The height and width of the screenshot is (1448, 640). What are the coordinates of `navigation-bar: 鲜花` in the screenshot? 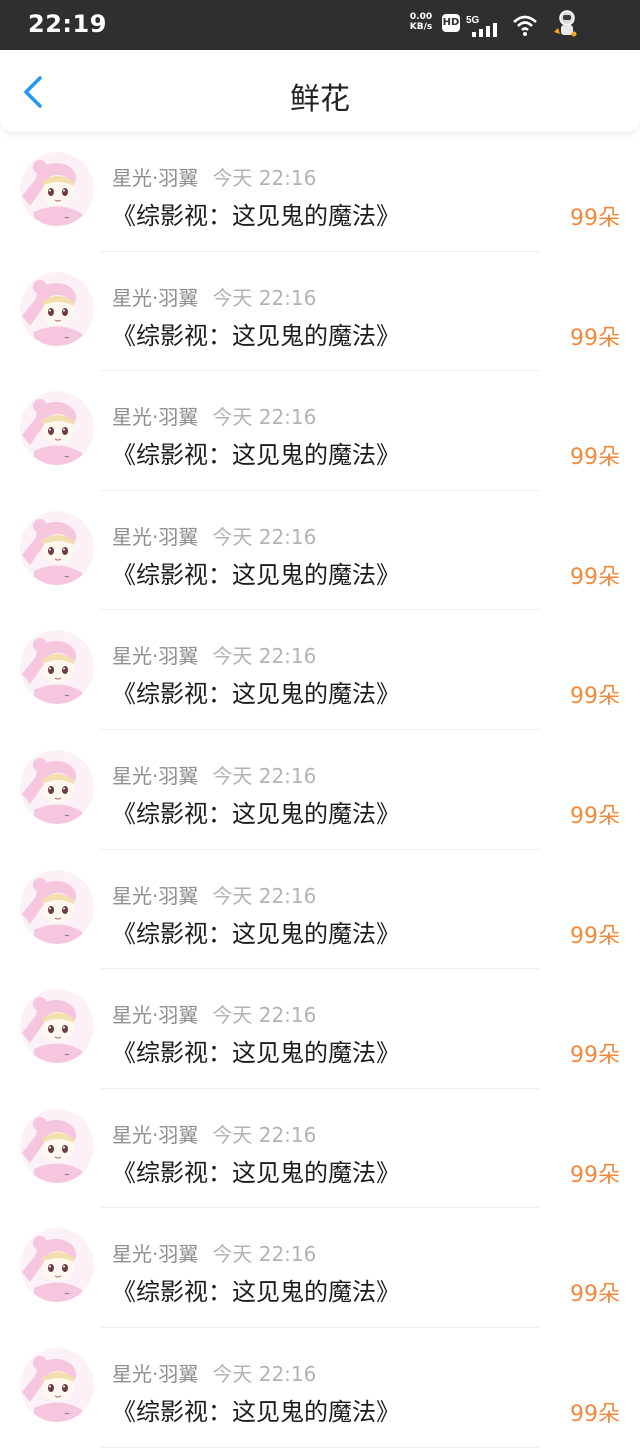 It's located at (320, 91).